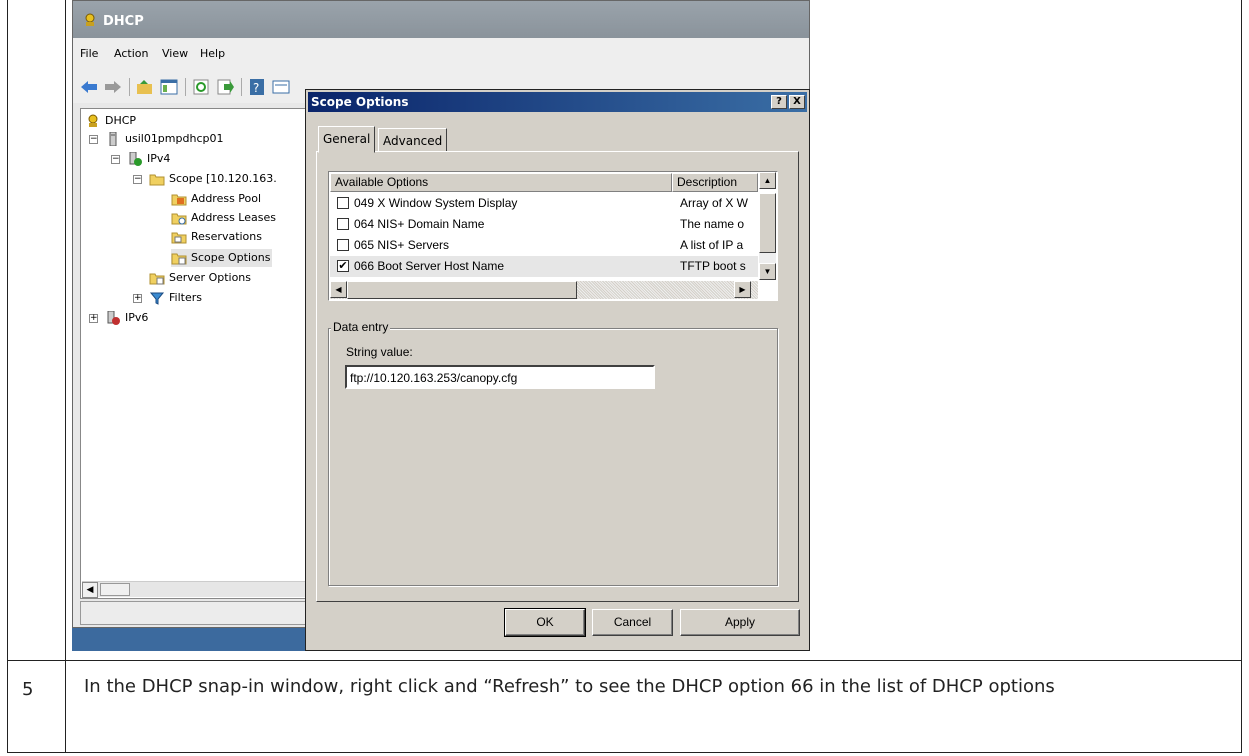 The image size is (1249, 756). Describe the element at coordinates (544, 266) in the screenshot. I see `list-item-selected: ✔ 066 Boot Server Host Name TFTP boot s` at that location.